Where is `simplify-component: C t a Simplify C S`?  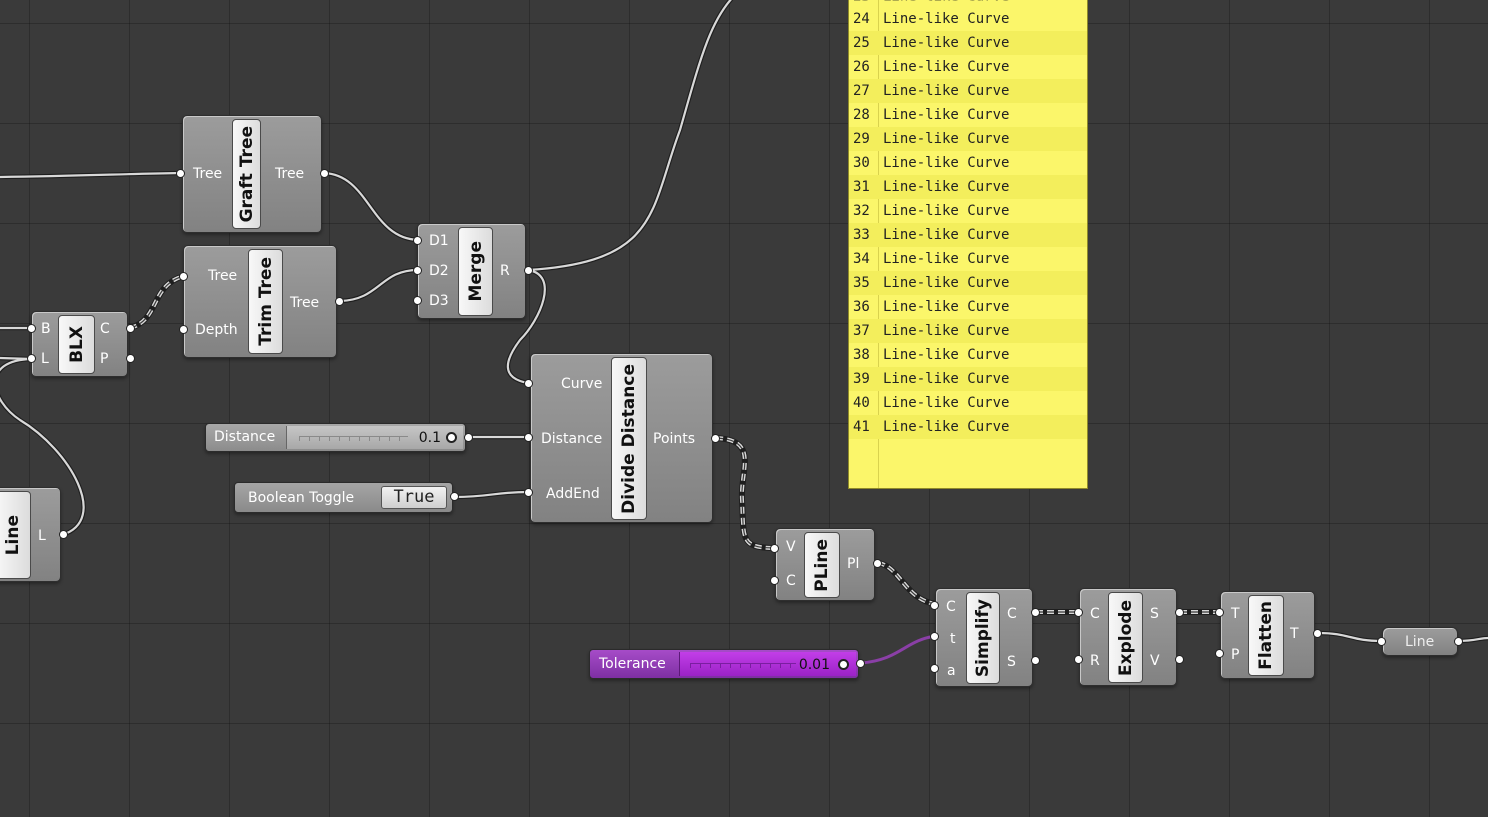
simplify-component: C t a Simplify C S is located at coordinates (984, 637).